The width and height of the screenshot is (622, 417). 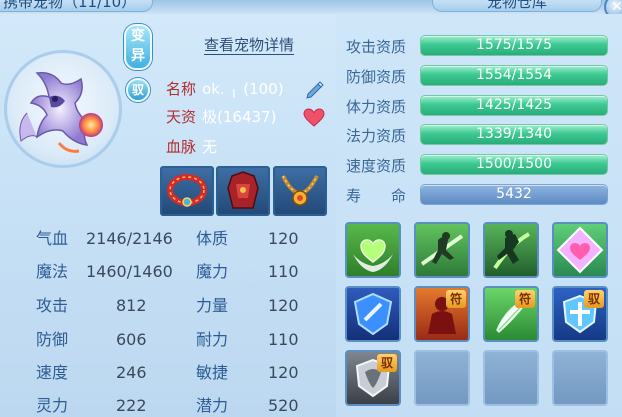 I want to click on stat-label-endurance: 耐力, so click(x=212, y=339).